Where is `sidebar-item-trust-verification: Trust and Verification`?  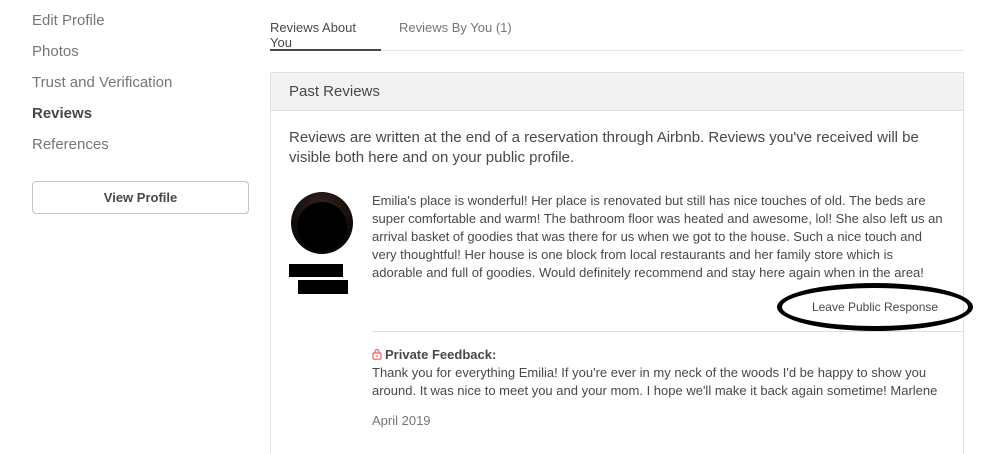
sidebar-item-trust-verification: Trust and Verification is located at coordinates (140, 87).